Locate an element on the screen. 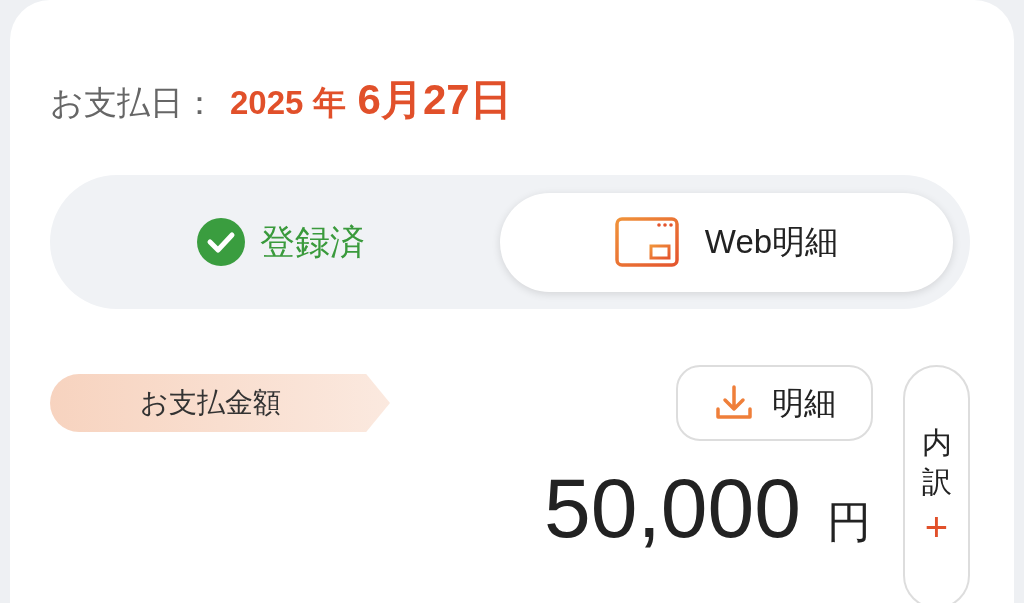 The width and height of the screenshot is (1024, 603). breakdown-button: 内訳 + is located at coordinates (936, 484).